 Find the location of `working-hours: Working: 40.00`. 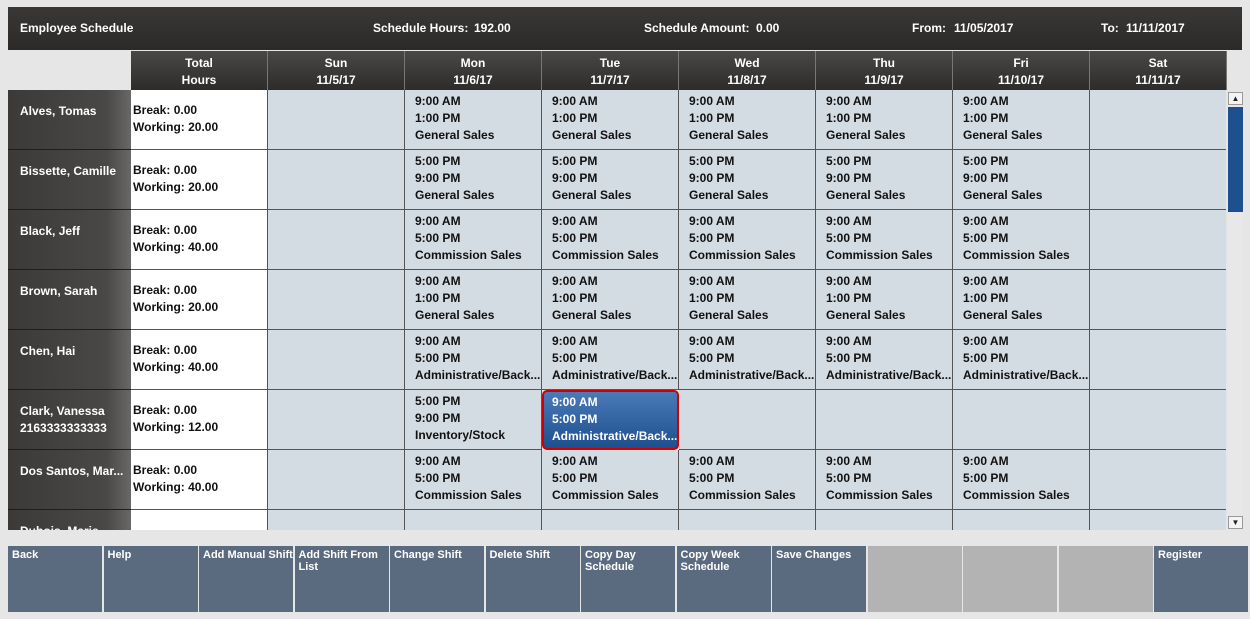

working-hours: Working: 40.00 is located at coordinates (176, 367).